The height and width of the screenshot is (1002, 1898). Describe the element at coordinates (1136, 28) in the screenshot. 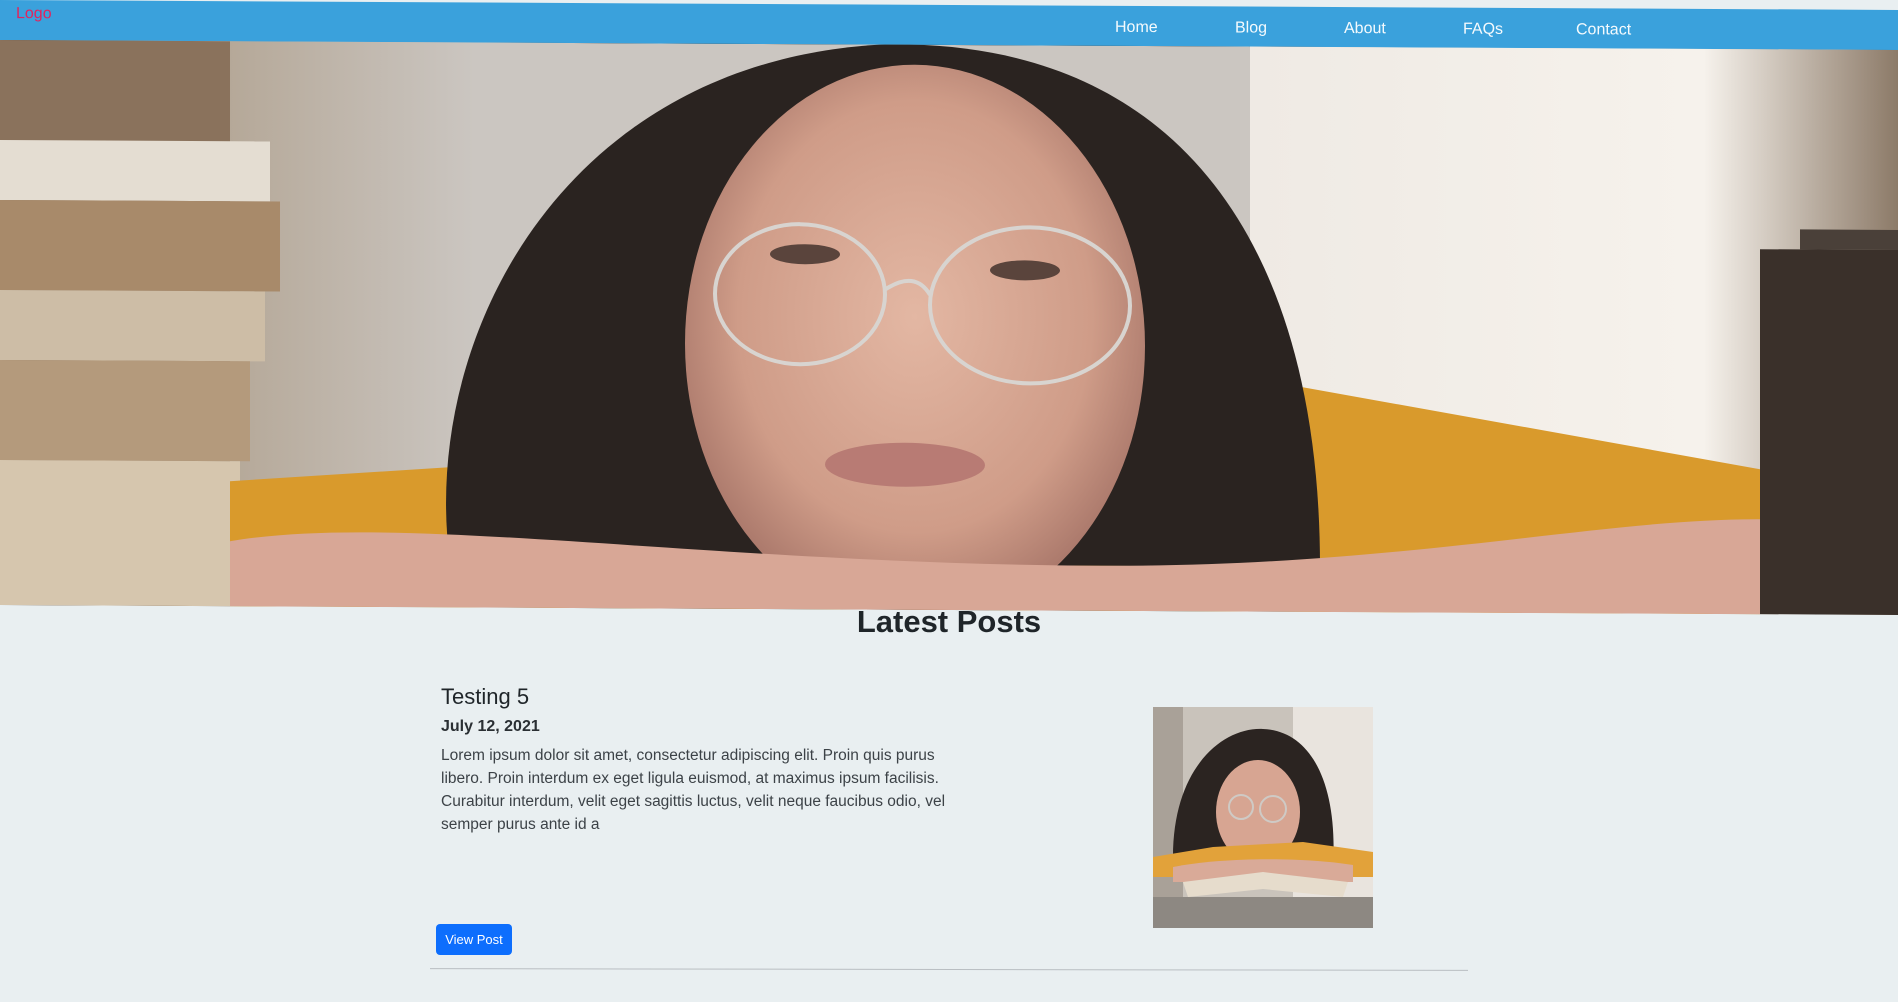

I see `nav-home-link: Home` at that location.